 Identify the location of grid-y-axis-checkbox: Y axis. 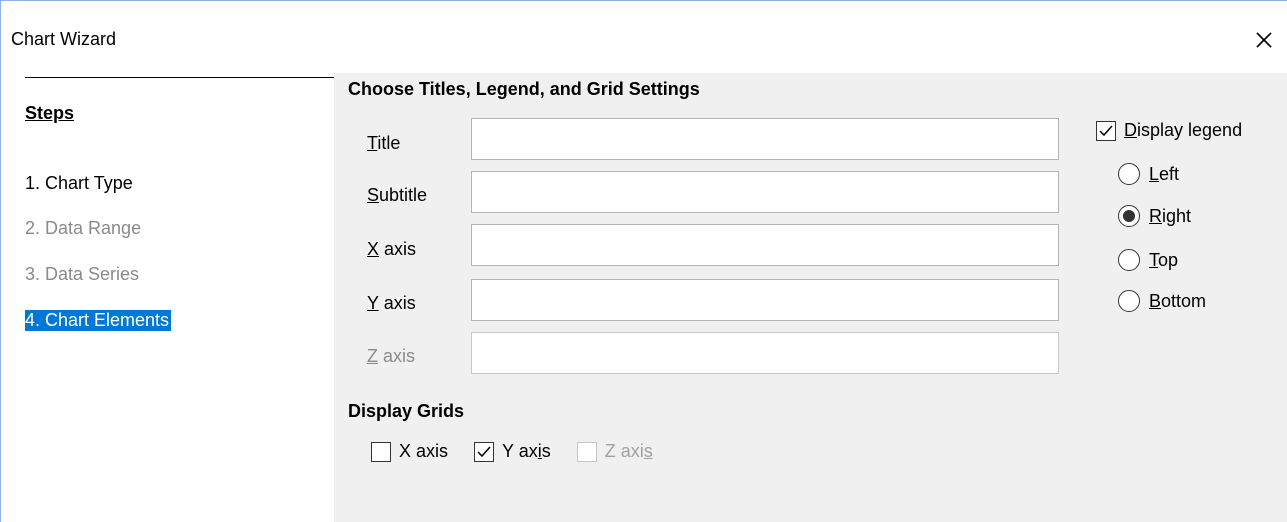
(512, 451).